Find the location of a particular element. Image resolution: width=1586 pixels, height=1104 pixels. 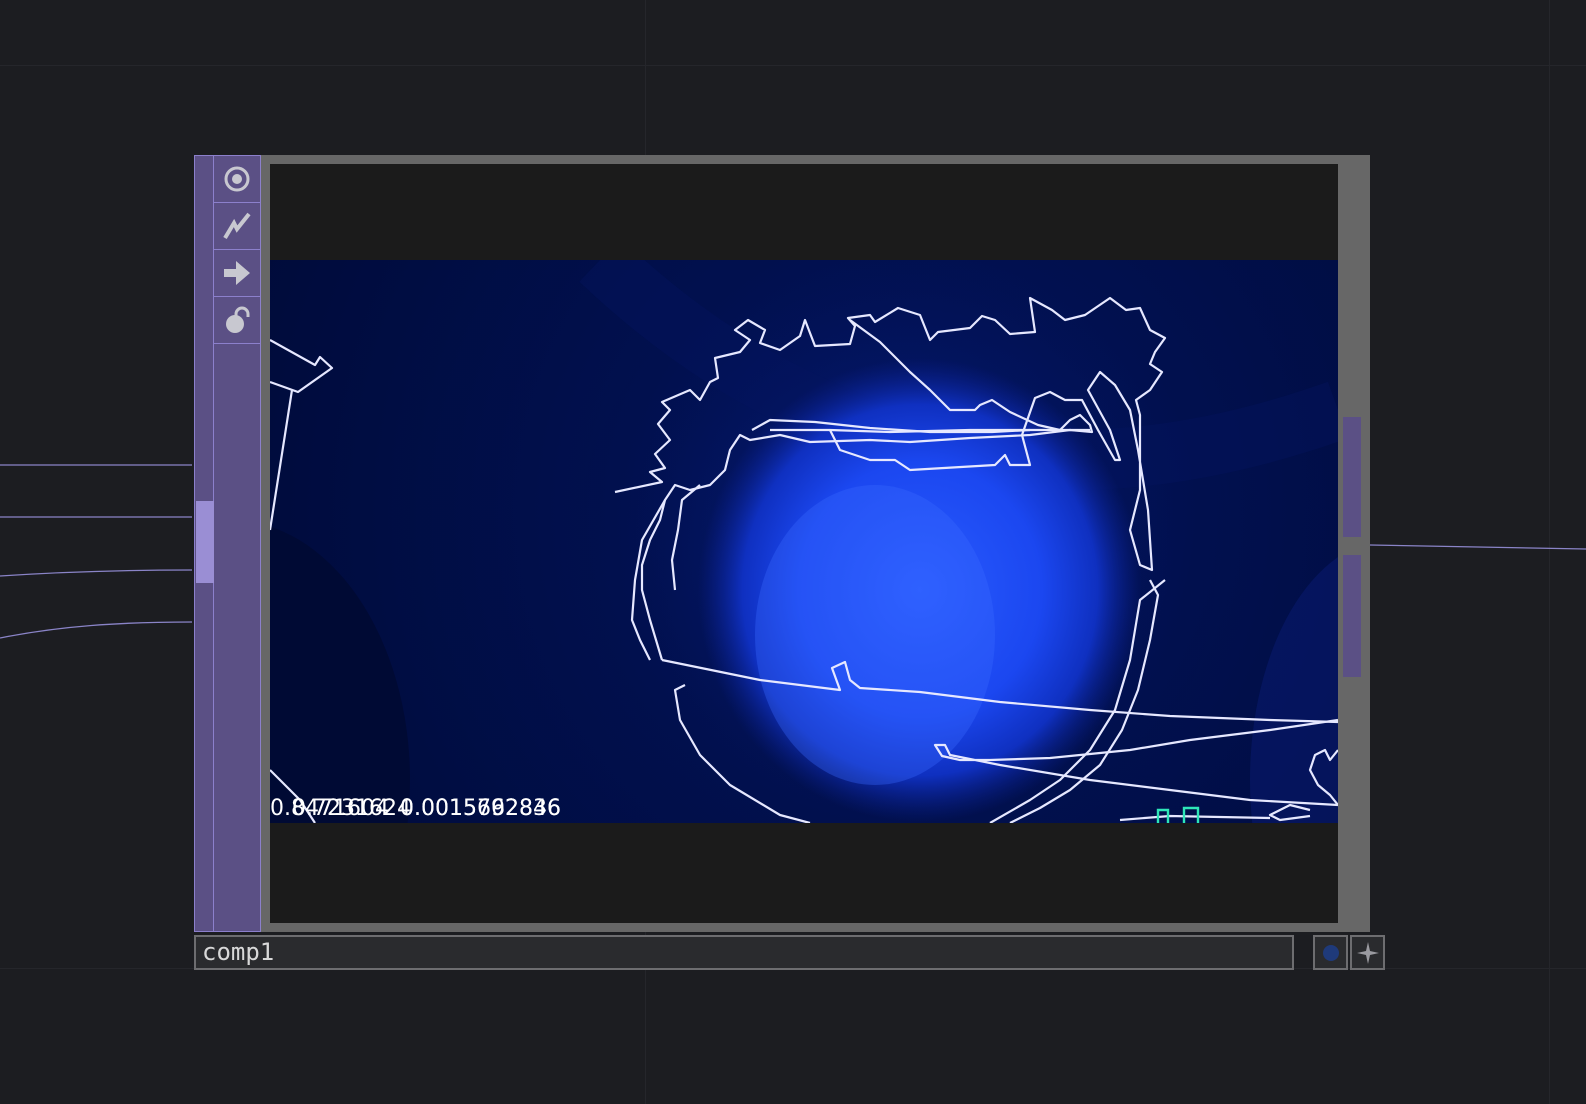

sparkle-icon is located at coordinates (1367, 952).